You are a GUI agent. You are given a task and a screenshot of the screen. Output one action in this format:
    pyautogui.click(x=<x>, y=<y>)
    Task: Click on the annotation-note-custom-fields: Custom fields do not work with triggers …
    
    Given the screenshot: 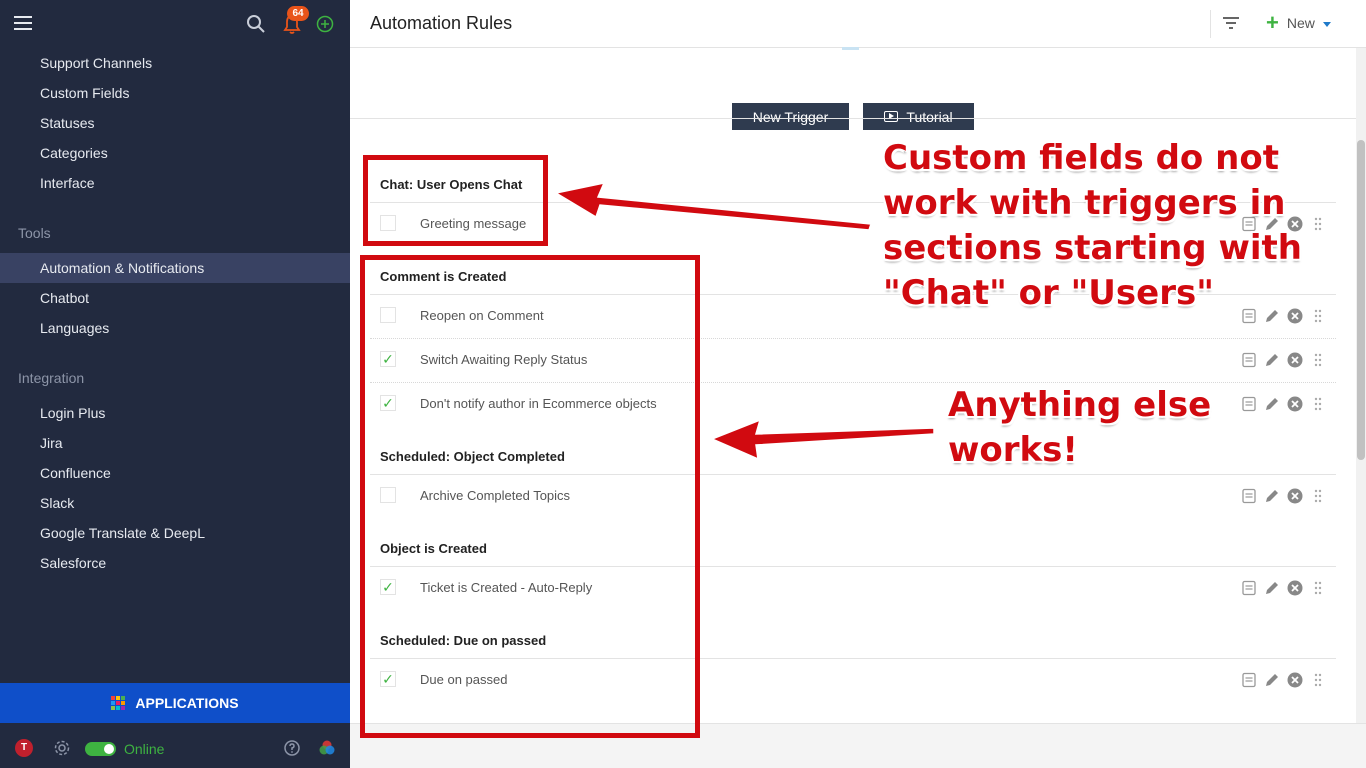 What is the action you would take?
    pyautogui.click(x=1093, y=225)
    